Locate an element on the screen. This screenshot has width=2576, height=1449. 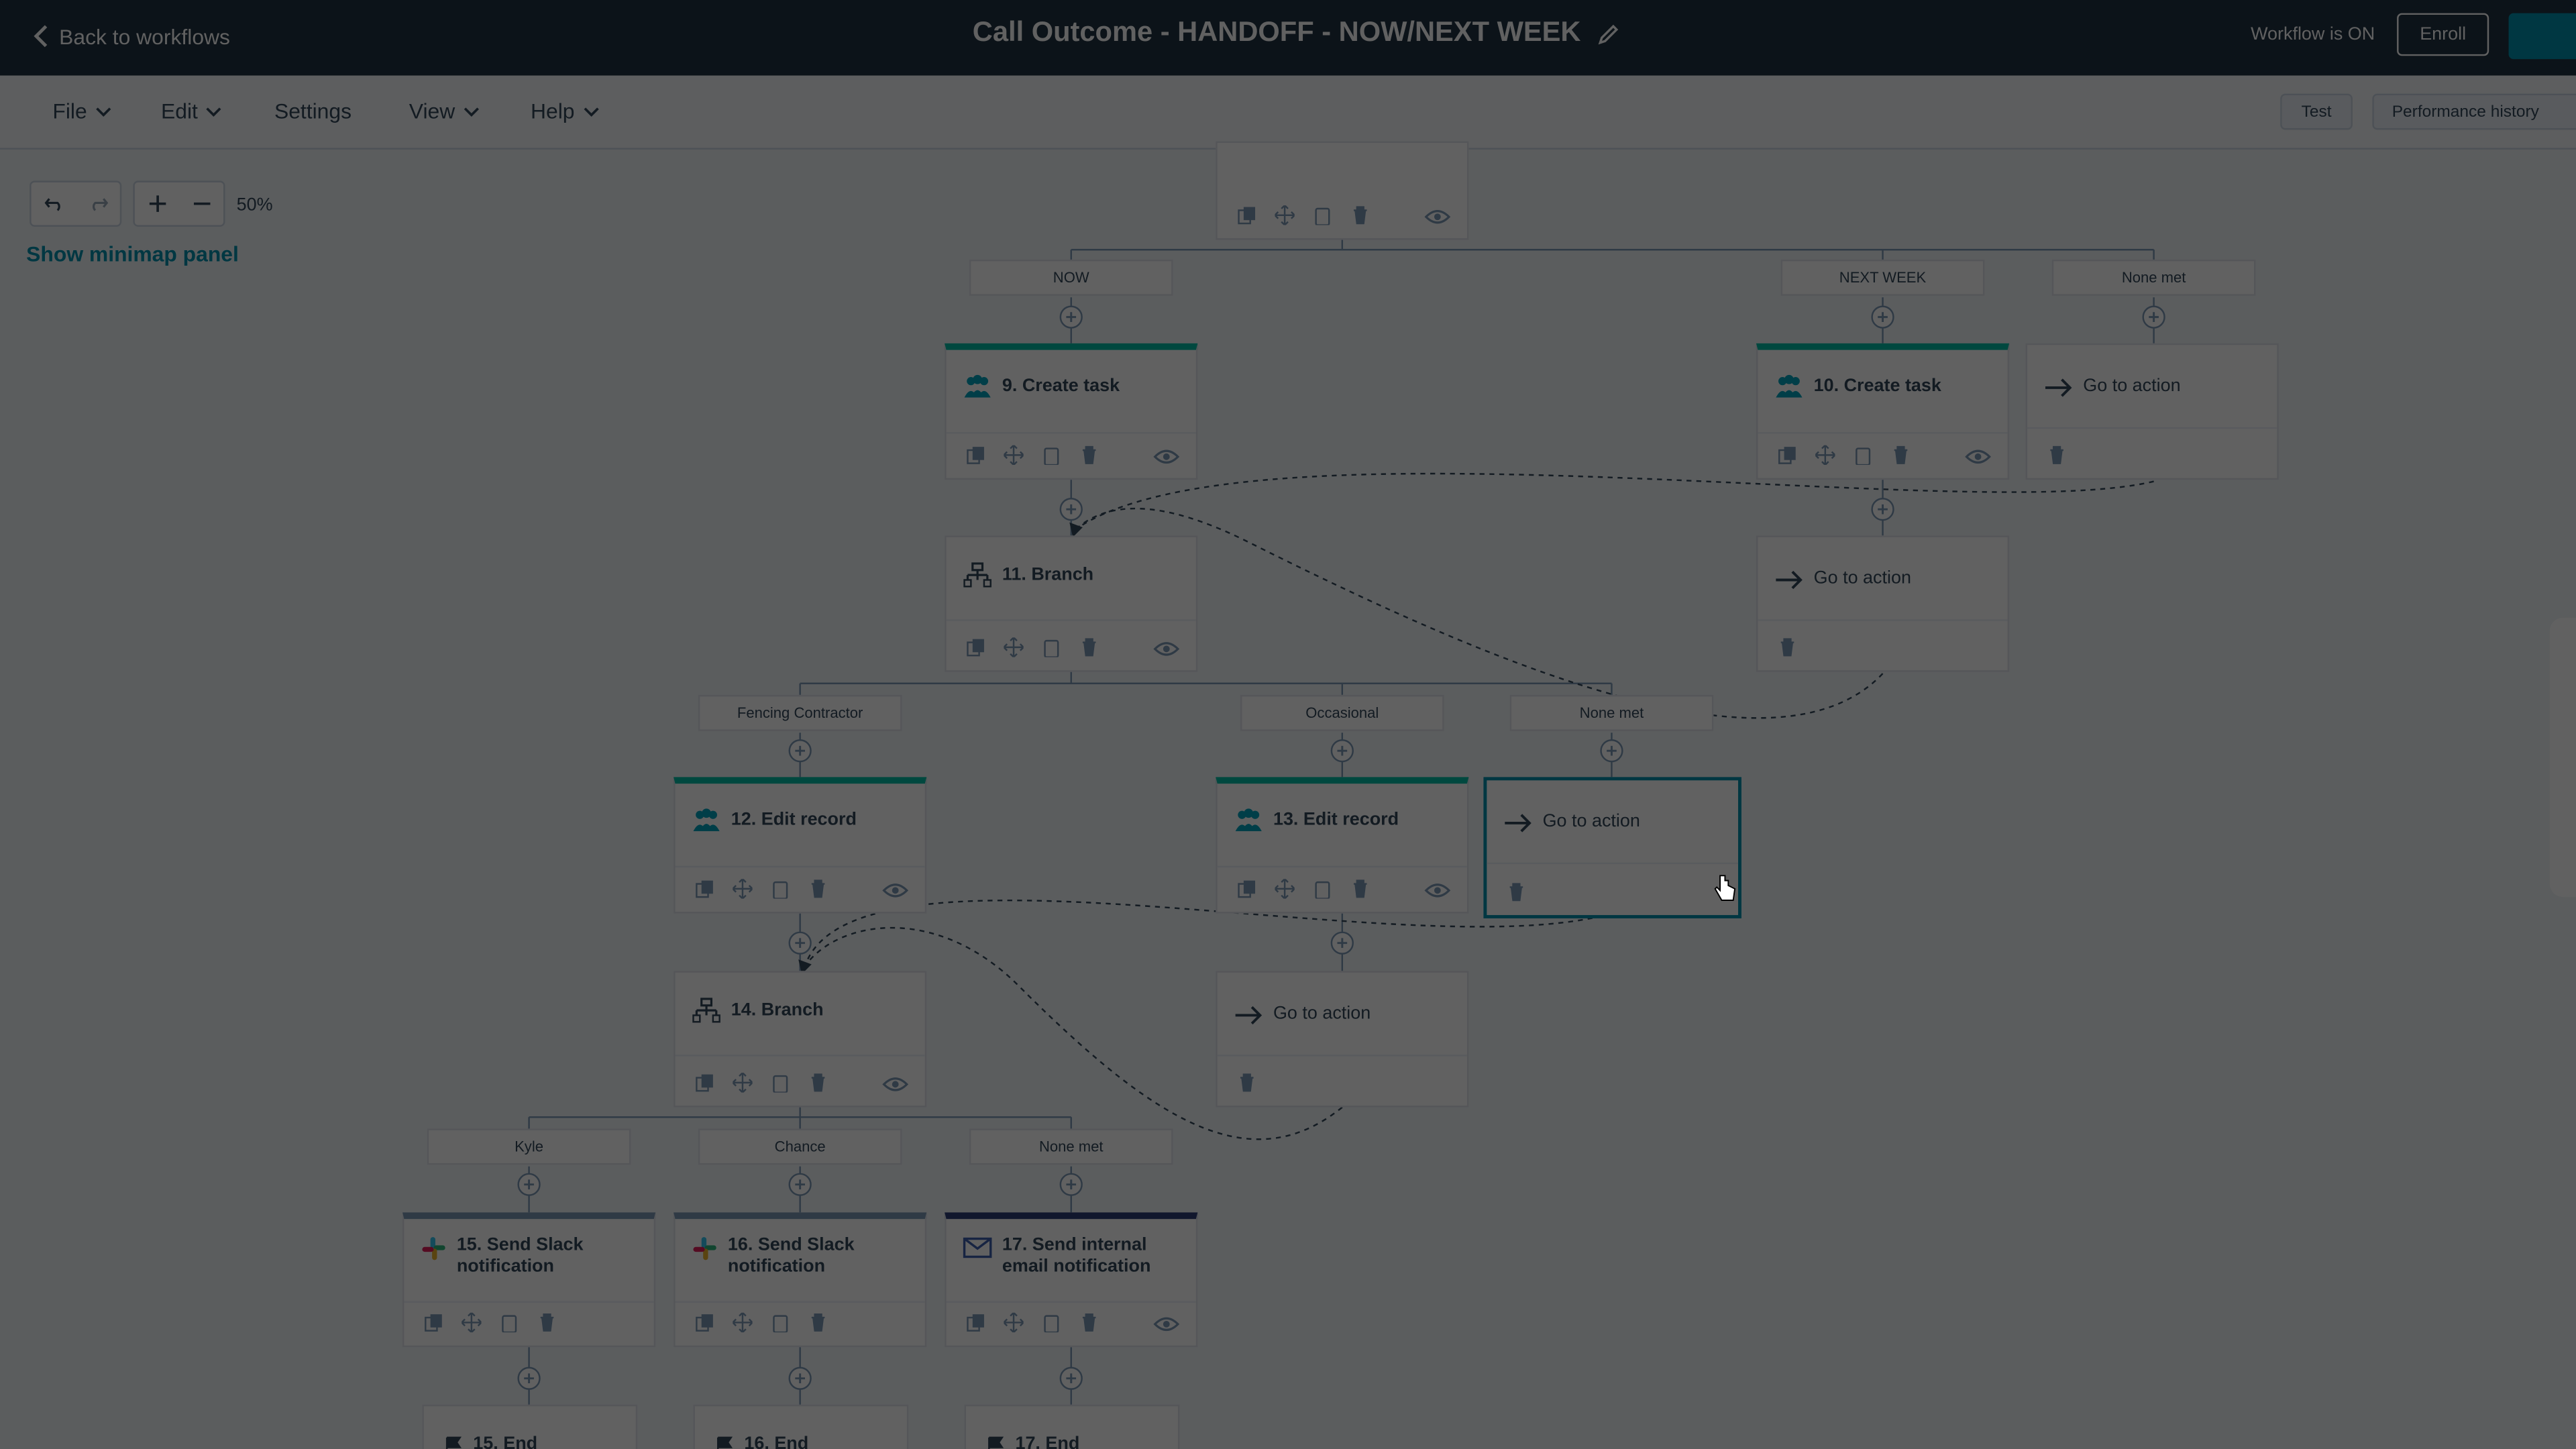
action-node-create-task: 10. Create task is located at coordinates (1883, 411).